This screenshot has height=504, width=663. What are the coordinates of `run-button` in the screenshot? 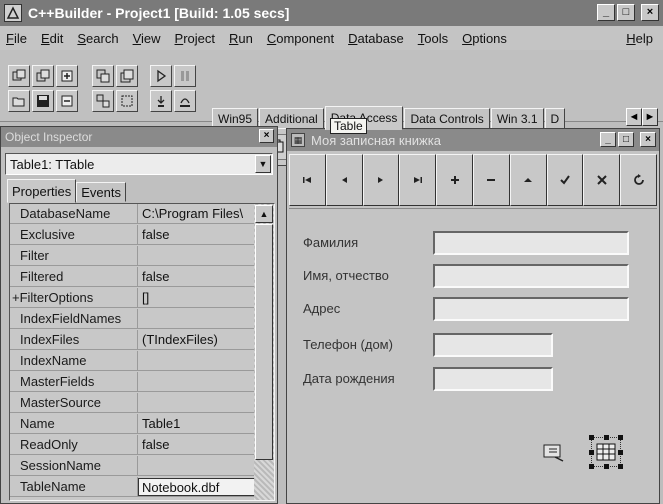 It's located at (161, 76).